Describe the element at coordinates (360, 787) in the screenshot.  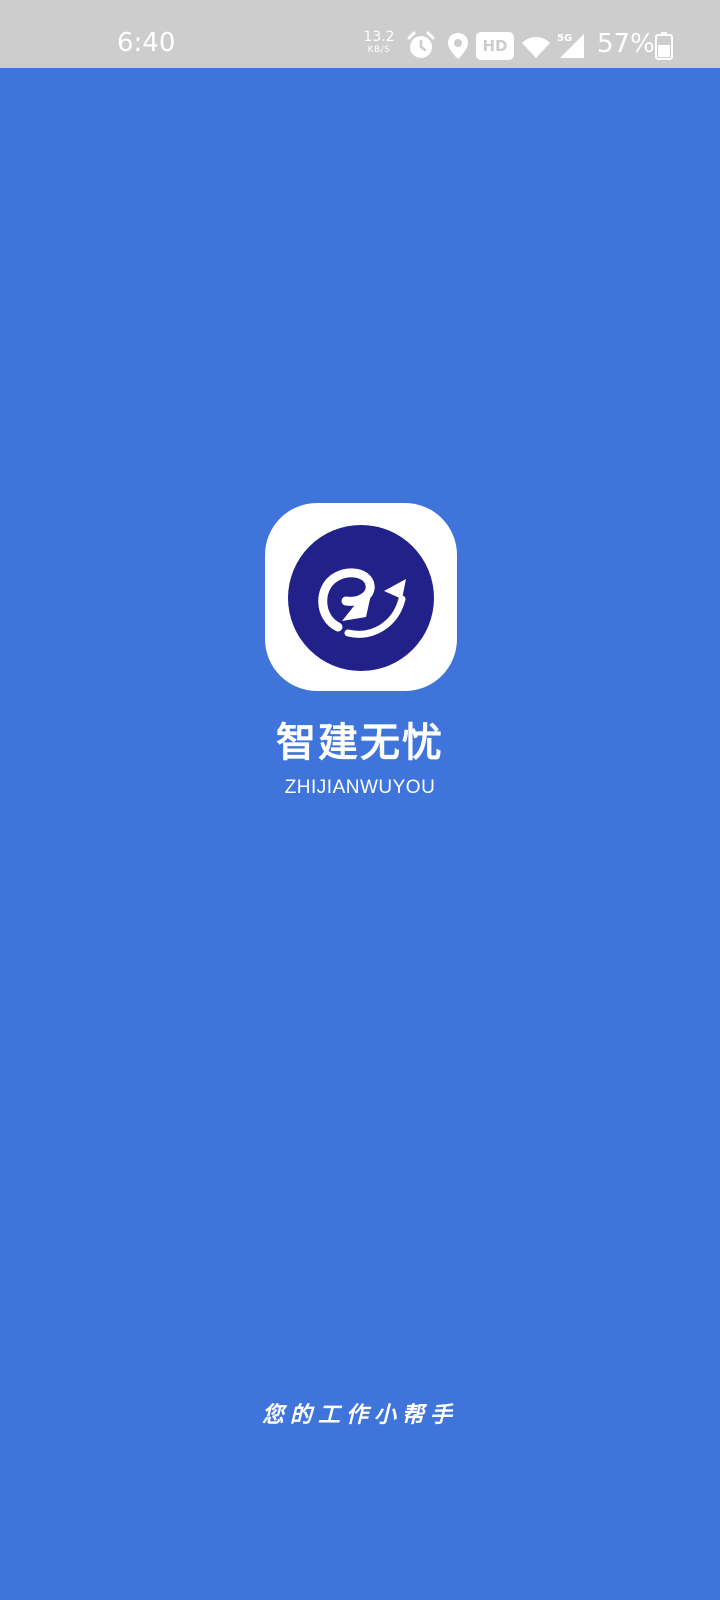
I see `app-name-pinyin: ZHIJIANWUYOU` at that location.